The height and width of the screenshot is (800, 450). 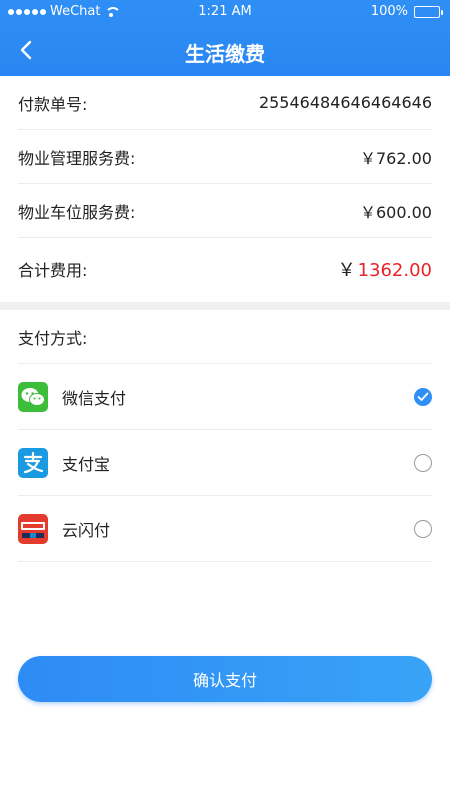 What do you see at coordinates (33, 462) in the screenshot?
I see `alipay-icon` at bounding box center [33, 462].